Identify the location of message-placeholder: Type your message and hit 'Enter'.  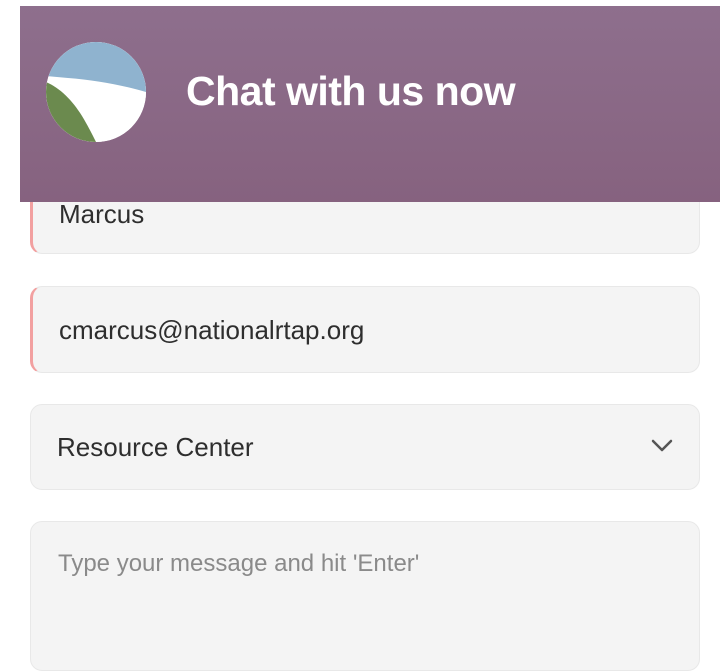
(239, 563).